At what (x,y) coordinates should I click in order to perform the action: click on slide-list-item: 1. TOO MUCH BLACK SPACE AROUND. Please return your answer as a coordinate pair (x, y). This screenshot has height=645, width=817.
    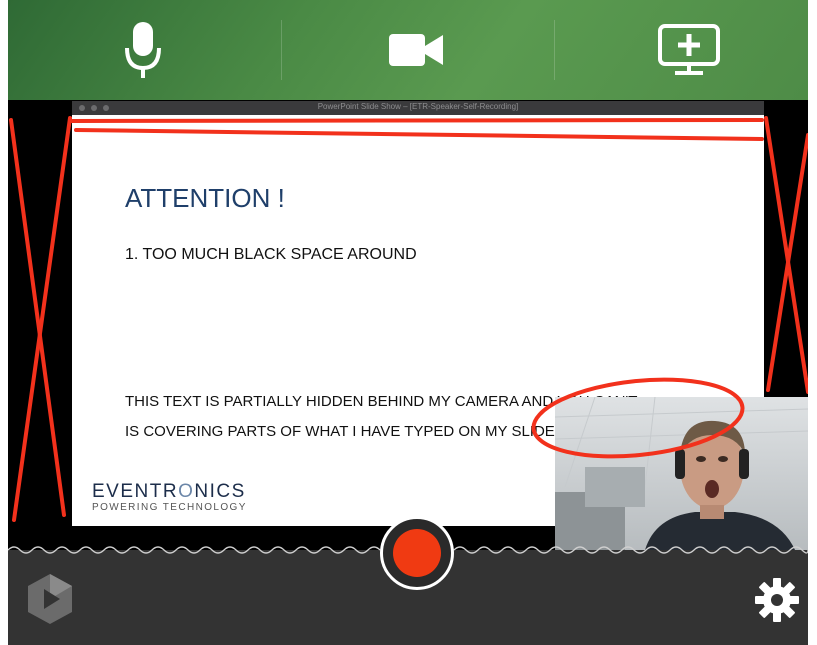
    Looking at the image, I should click on (271, 254).